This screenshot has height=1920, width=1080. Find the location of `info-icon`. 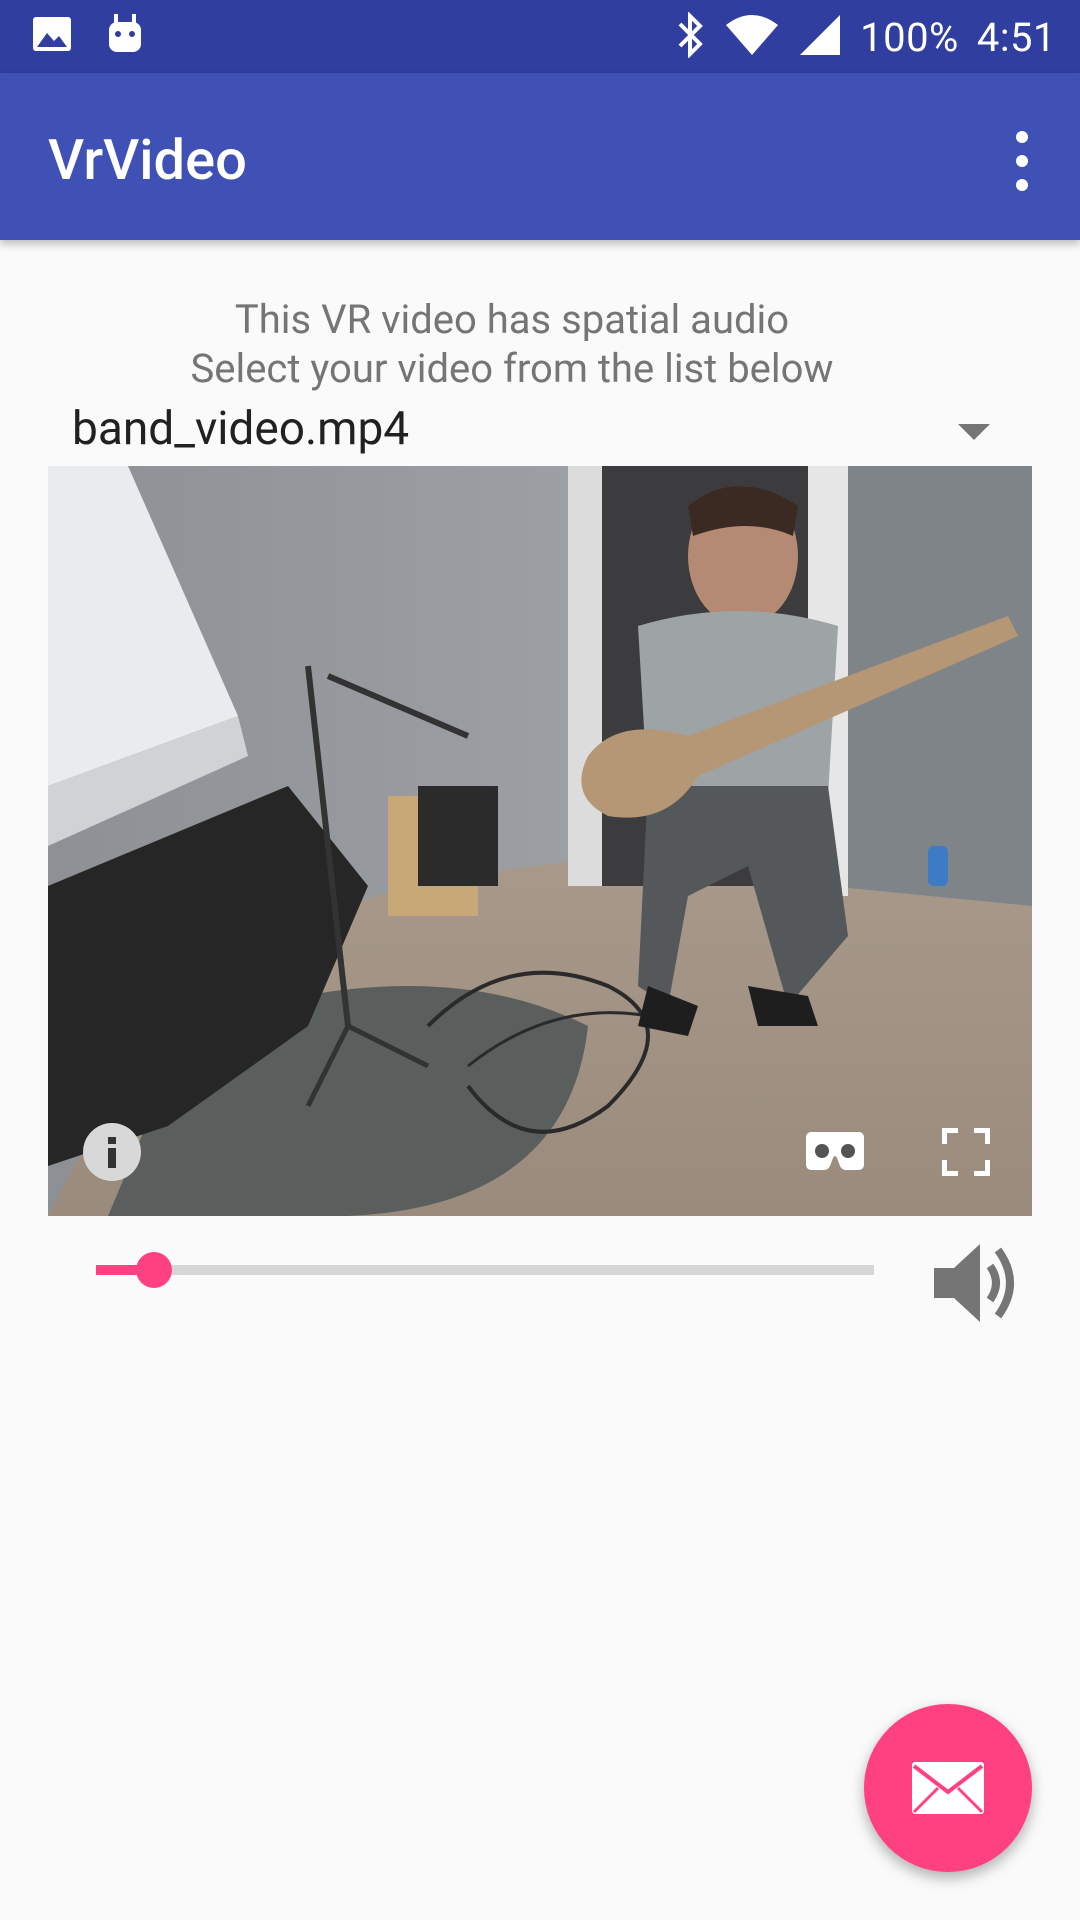

info-icon is located at coordinates (112, 1152).